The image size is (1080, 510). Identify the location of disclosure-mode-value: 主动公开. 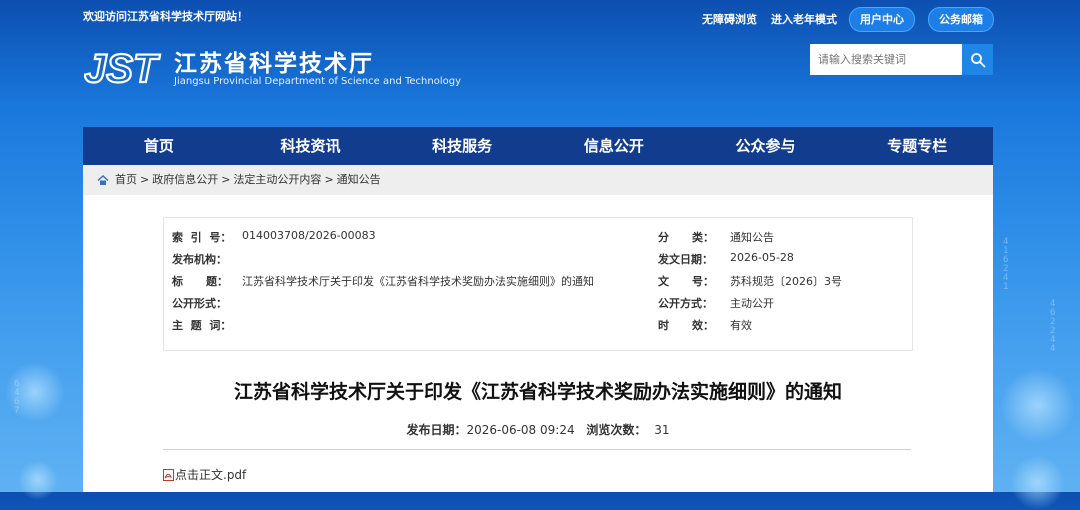
(752, 303).